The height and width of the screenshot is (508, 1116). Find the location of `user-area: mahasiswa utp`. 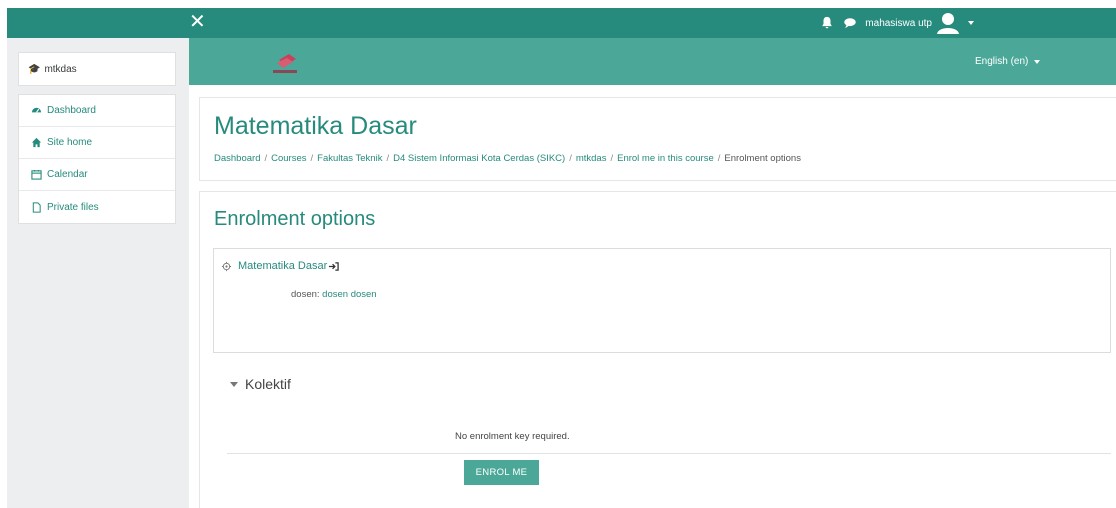

user-area: mahasiswa utp is located at coordinates (897, 23).